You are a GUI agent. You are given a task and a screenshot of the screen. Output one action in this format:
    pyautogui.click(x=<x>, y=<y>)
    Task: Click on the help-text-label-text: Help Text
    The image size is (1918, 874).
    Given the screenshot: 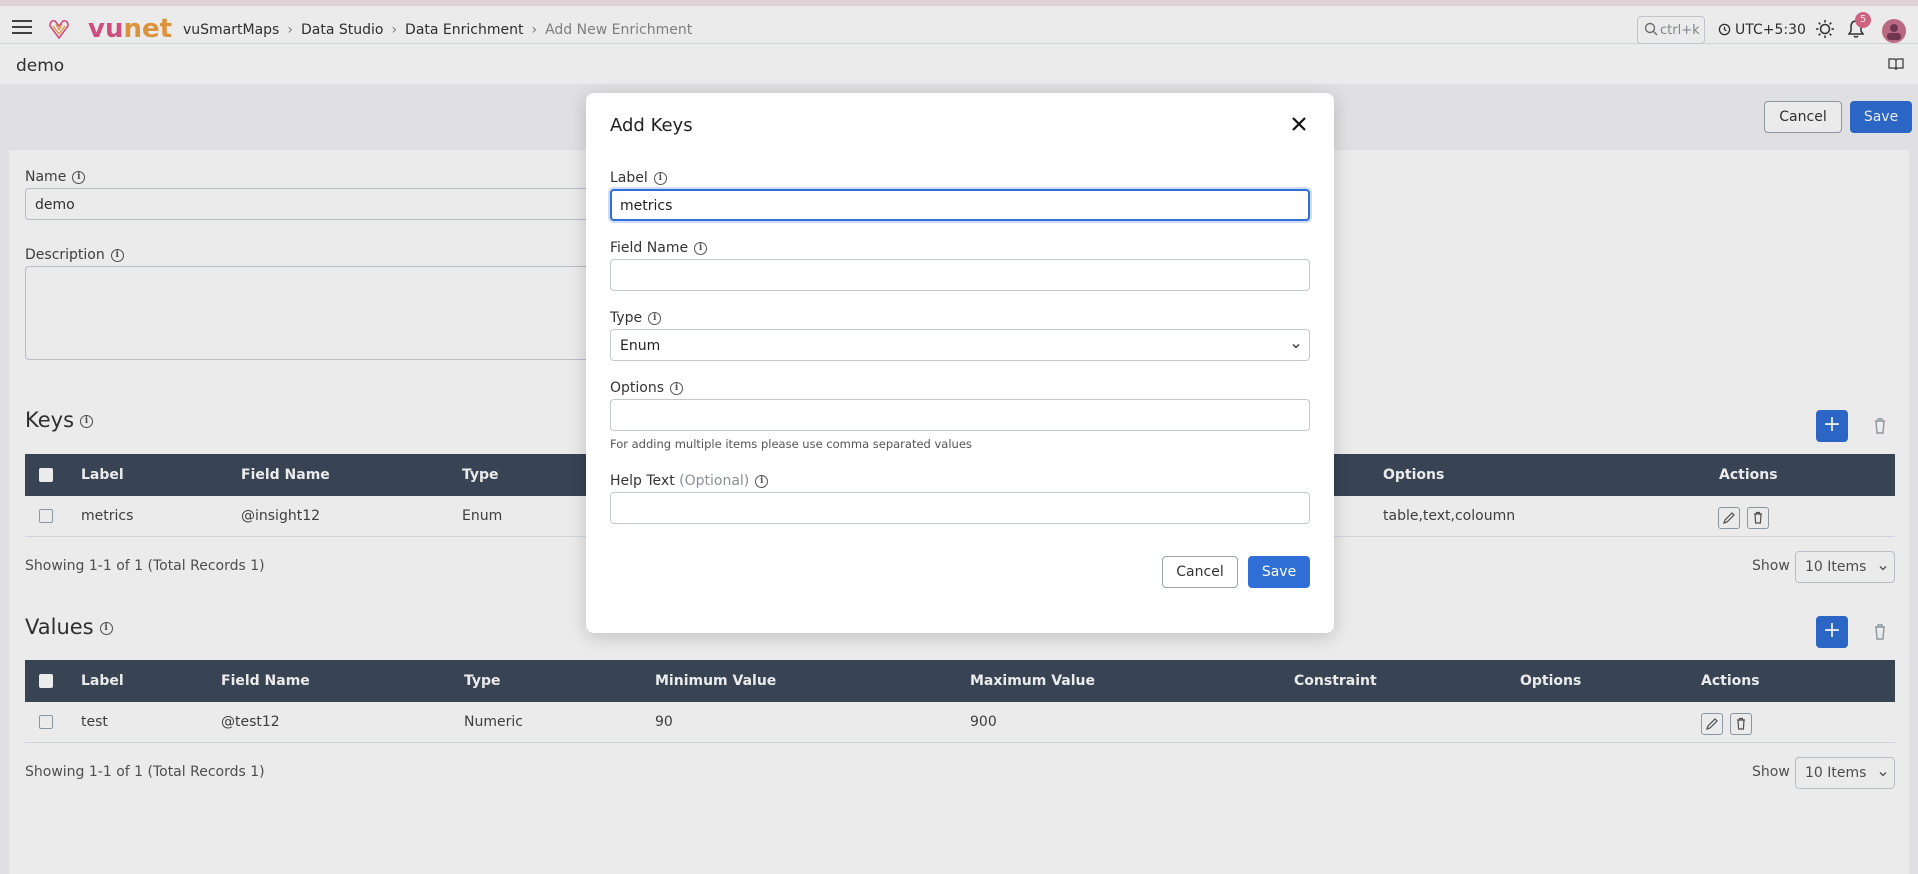 What is the action you would take?
    pyautogui.click(x=642, y=481)
    